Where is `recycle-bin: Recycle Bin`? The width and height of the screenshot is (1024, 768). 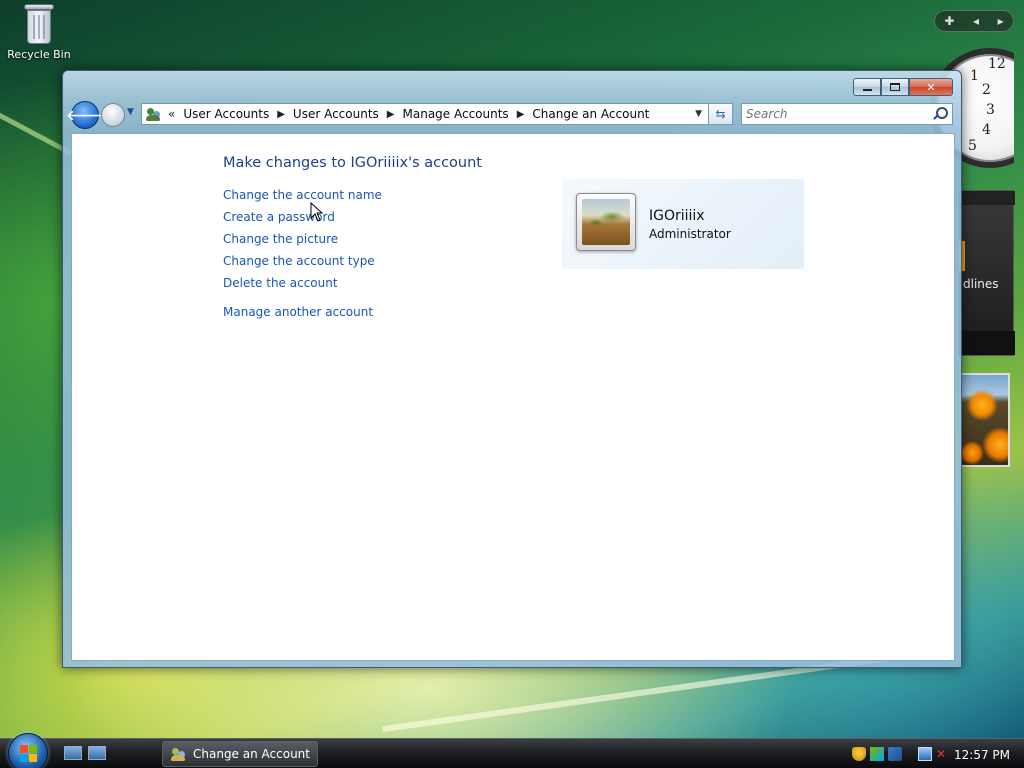 recycle-bin: Recycle Bin is located at coordinates (39, 32).